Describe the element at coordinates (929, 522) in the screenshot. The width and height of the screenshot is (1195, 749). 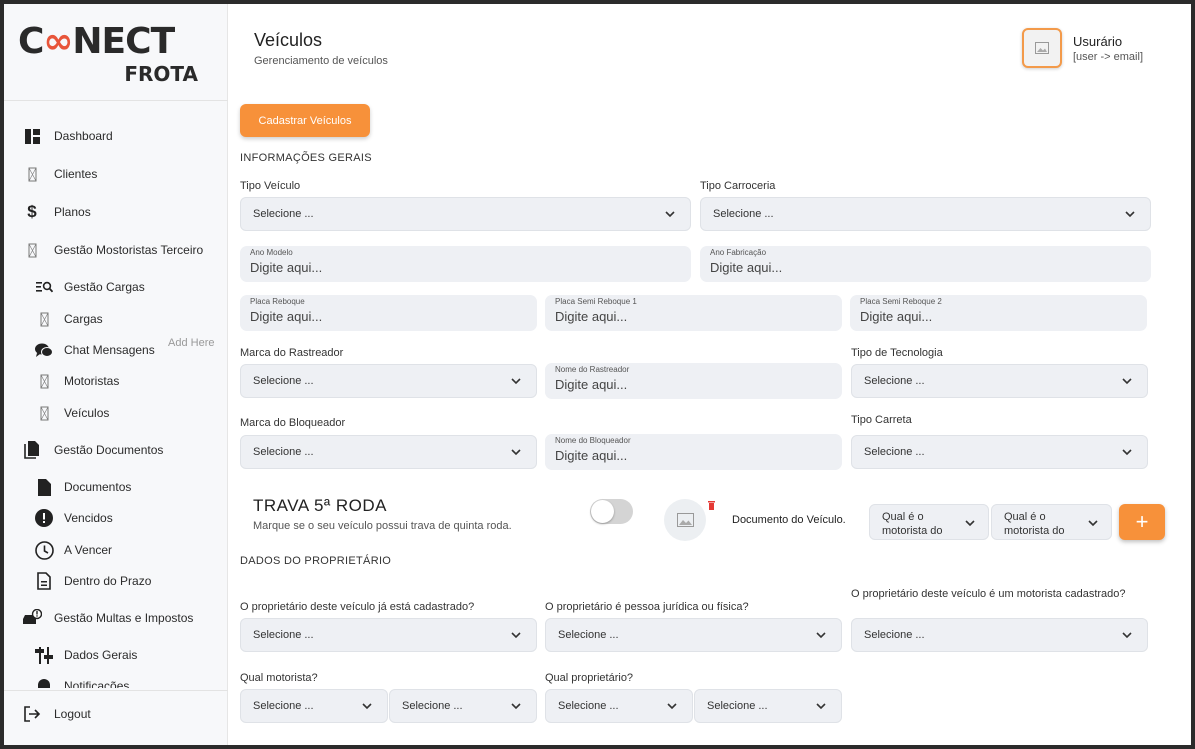
I see `motorista-select-1: Qual é o motorista do` at that location.